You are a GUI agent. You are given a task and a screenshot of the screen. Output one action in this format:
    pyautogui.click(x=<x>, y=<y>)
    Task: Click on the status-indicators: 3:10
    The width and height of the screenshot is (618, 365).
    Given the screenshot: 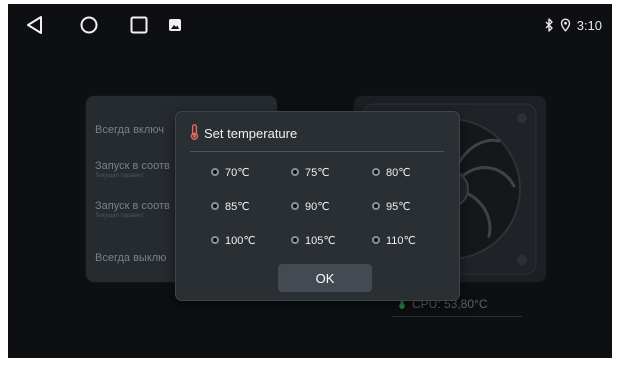 What is the action you would take?
    pyautogui.click(x=573, y=25)
    